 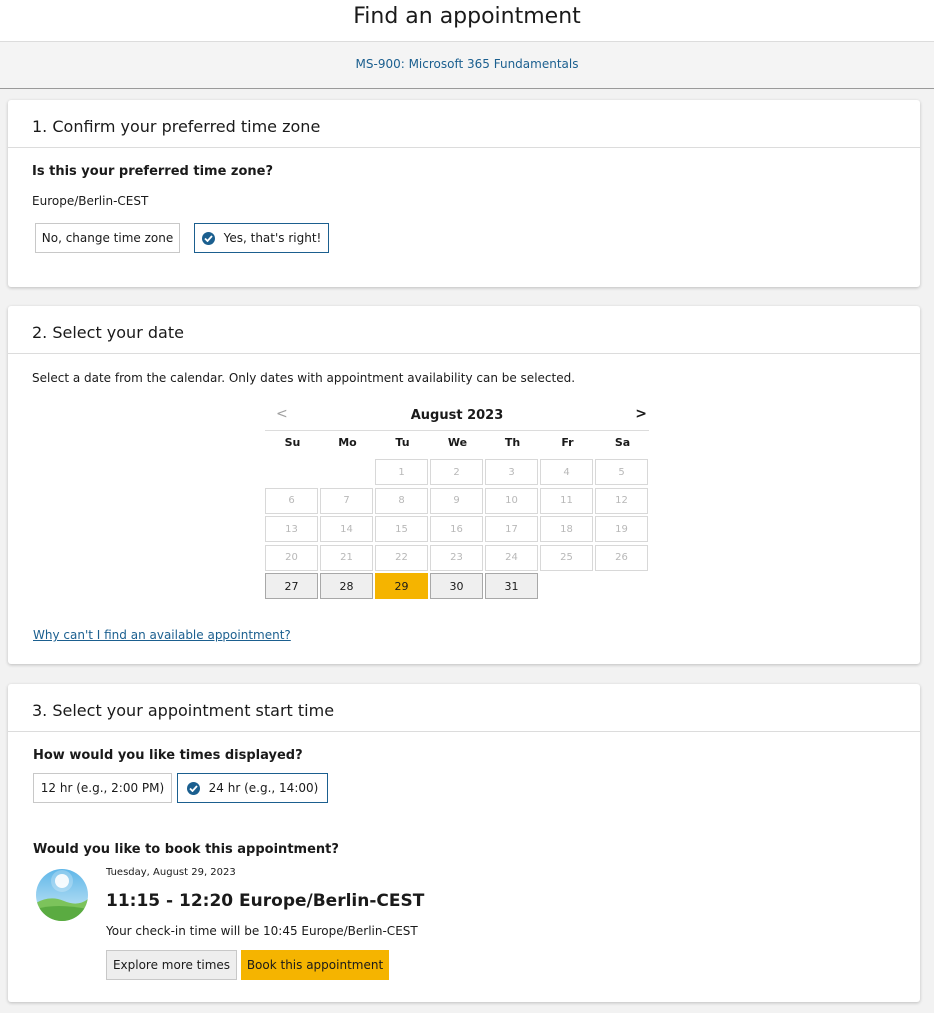 What do you see at coordinates (171, 872) in the screenshot?
I see `appointment-date: Tuesday, August 29, 2023` at bounding box center [171, 872].